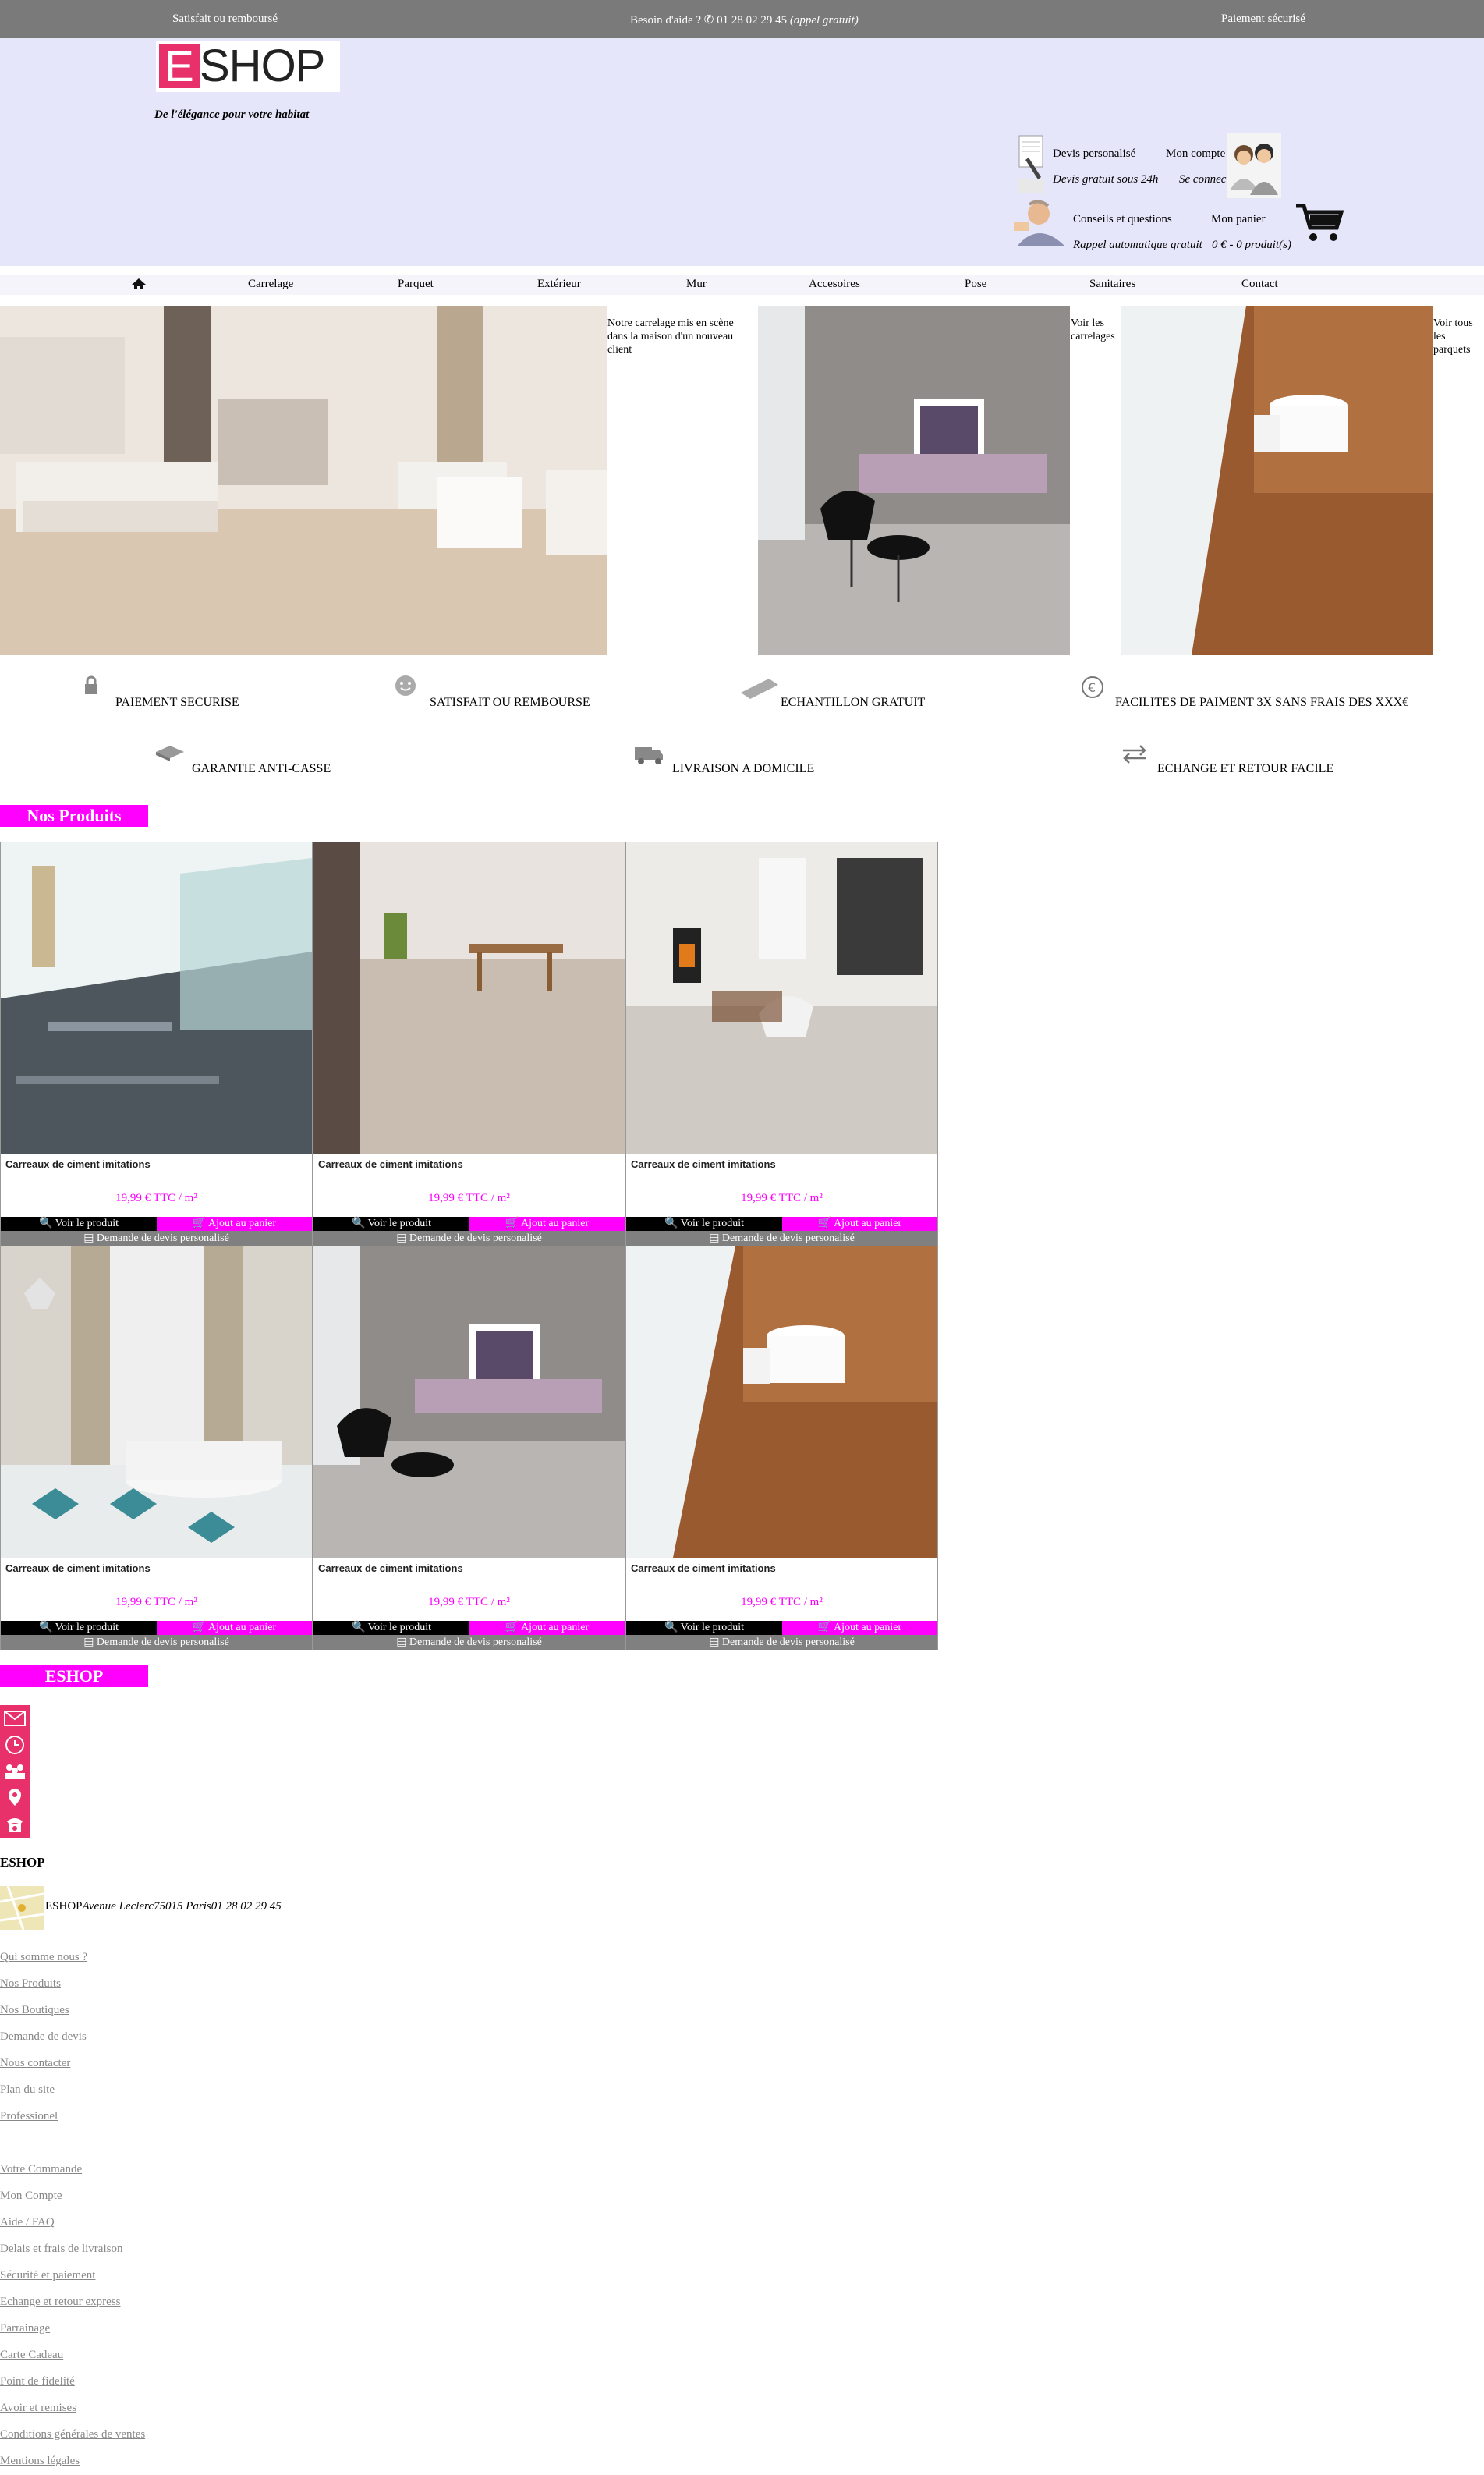  Describe the element at coordinates (1238, 219) in the screenshot. I see `cart-label: Mon panier` at that location.